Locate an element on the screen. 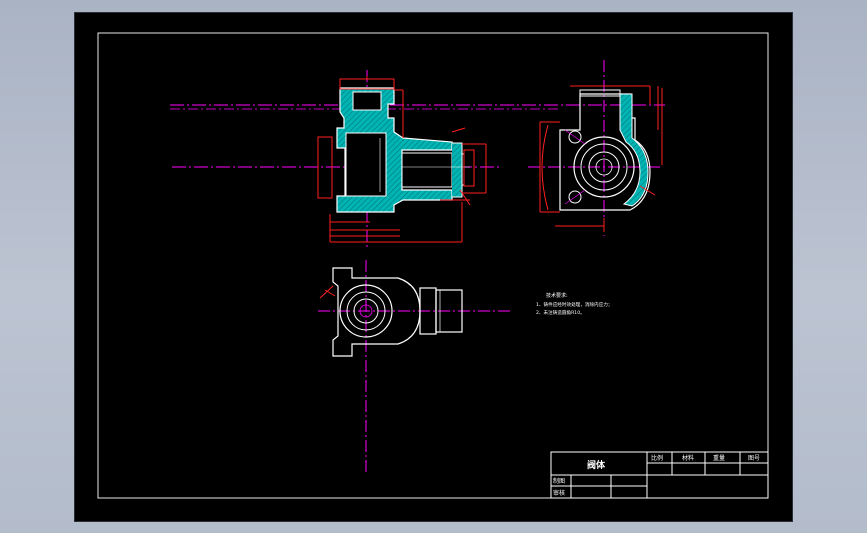  col-sheet: 图号 is located at coordinates (754, 458).